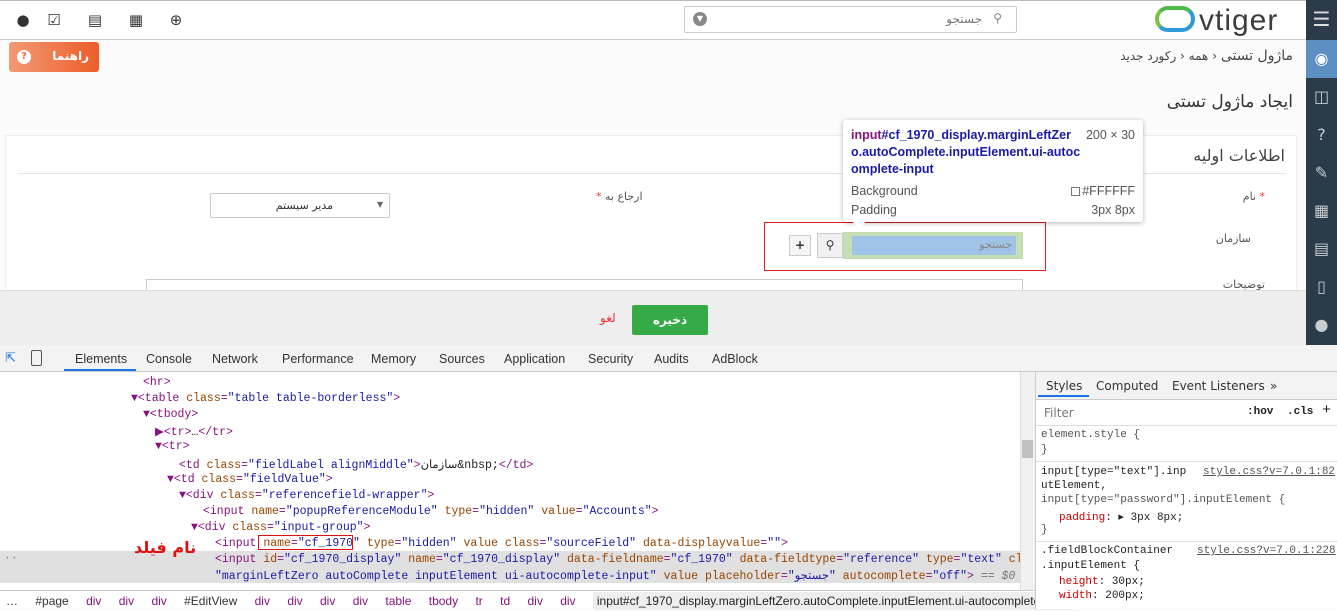 The image size is (1337, 611). What do you see at coordinates (70, 56) in the screenshot?
I see `help-label: راهنما` at bounding box center [70, 56].